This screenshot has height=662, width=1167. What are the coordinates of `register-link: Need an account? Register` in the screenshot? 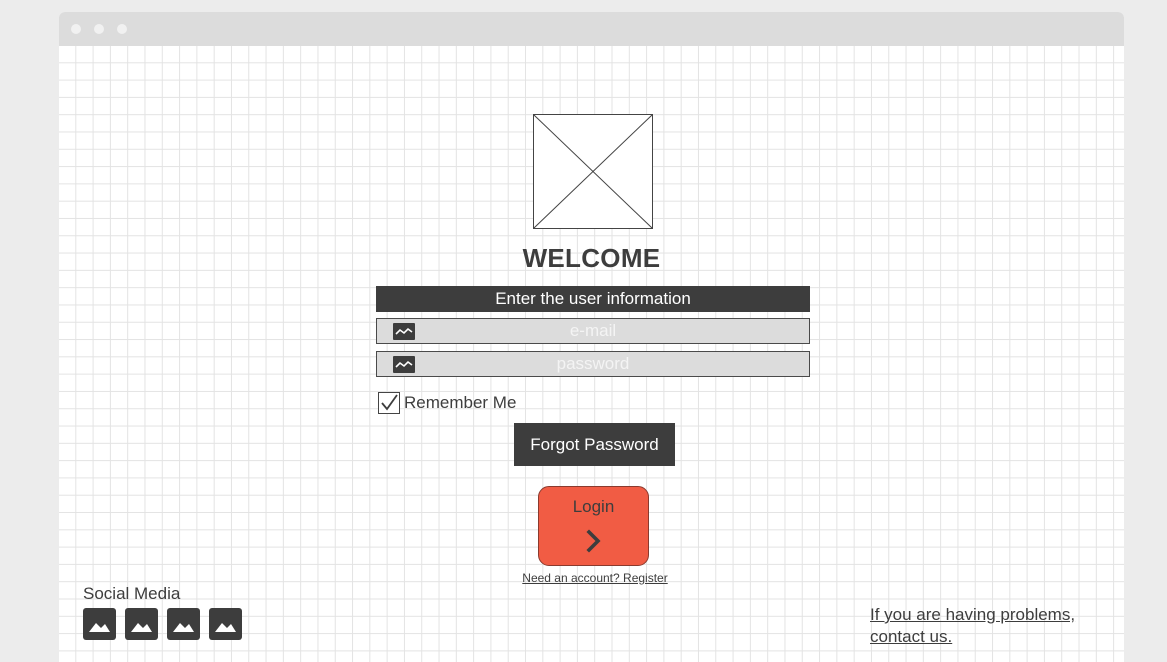 It's located at (591, 578).